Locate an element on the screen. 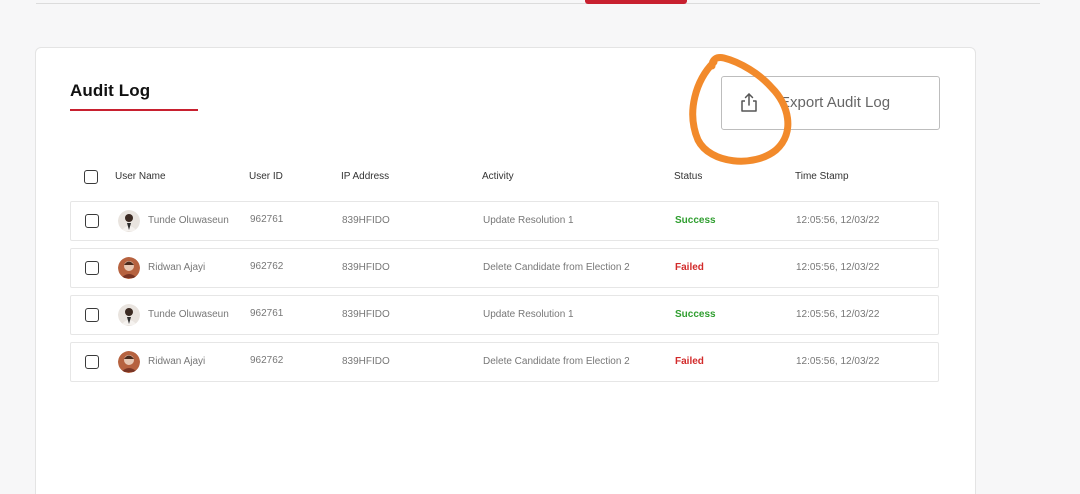 The width and height of the screenshot is (1080, 494). header-activity: Activity is located at coordinates (498, 176).